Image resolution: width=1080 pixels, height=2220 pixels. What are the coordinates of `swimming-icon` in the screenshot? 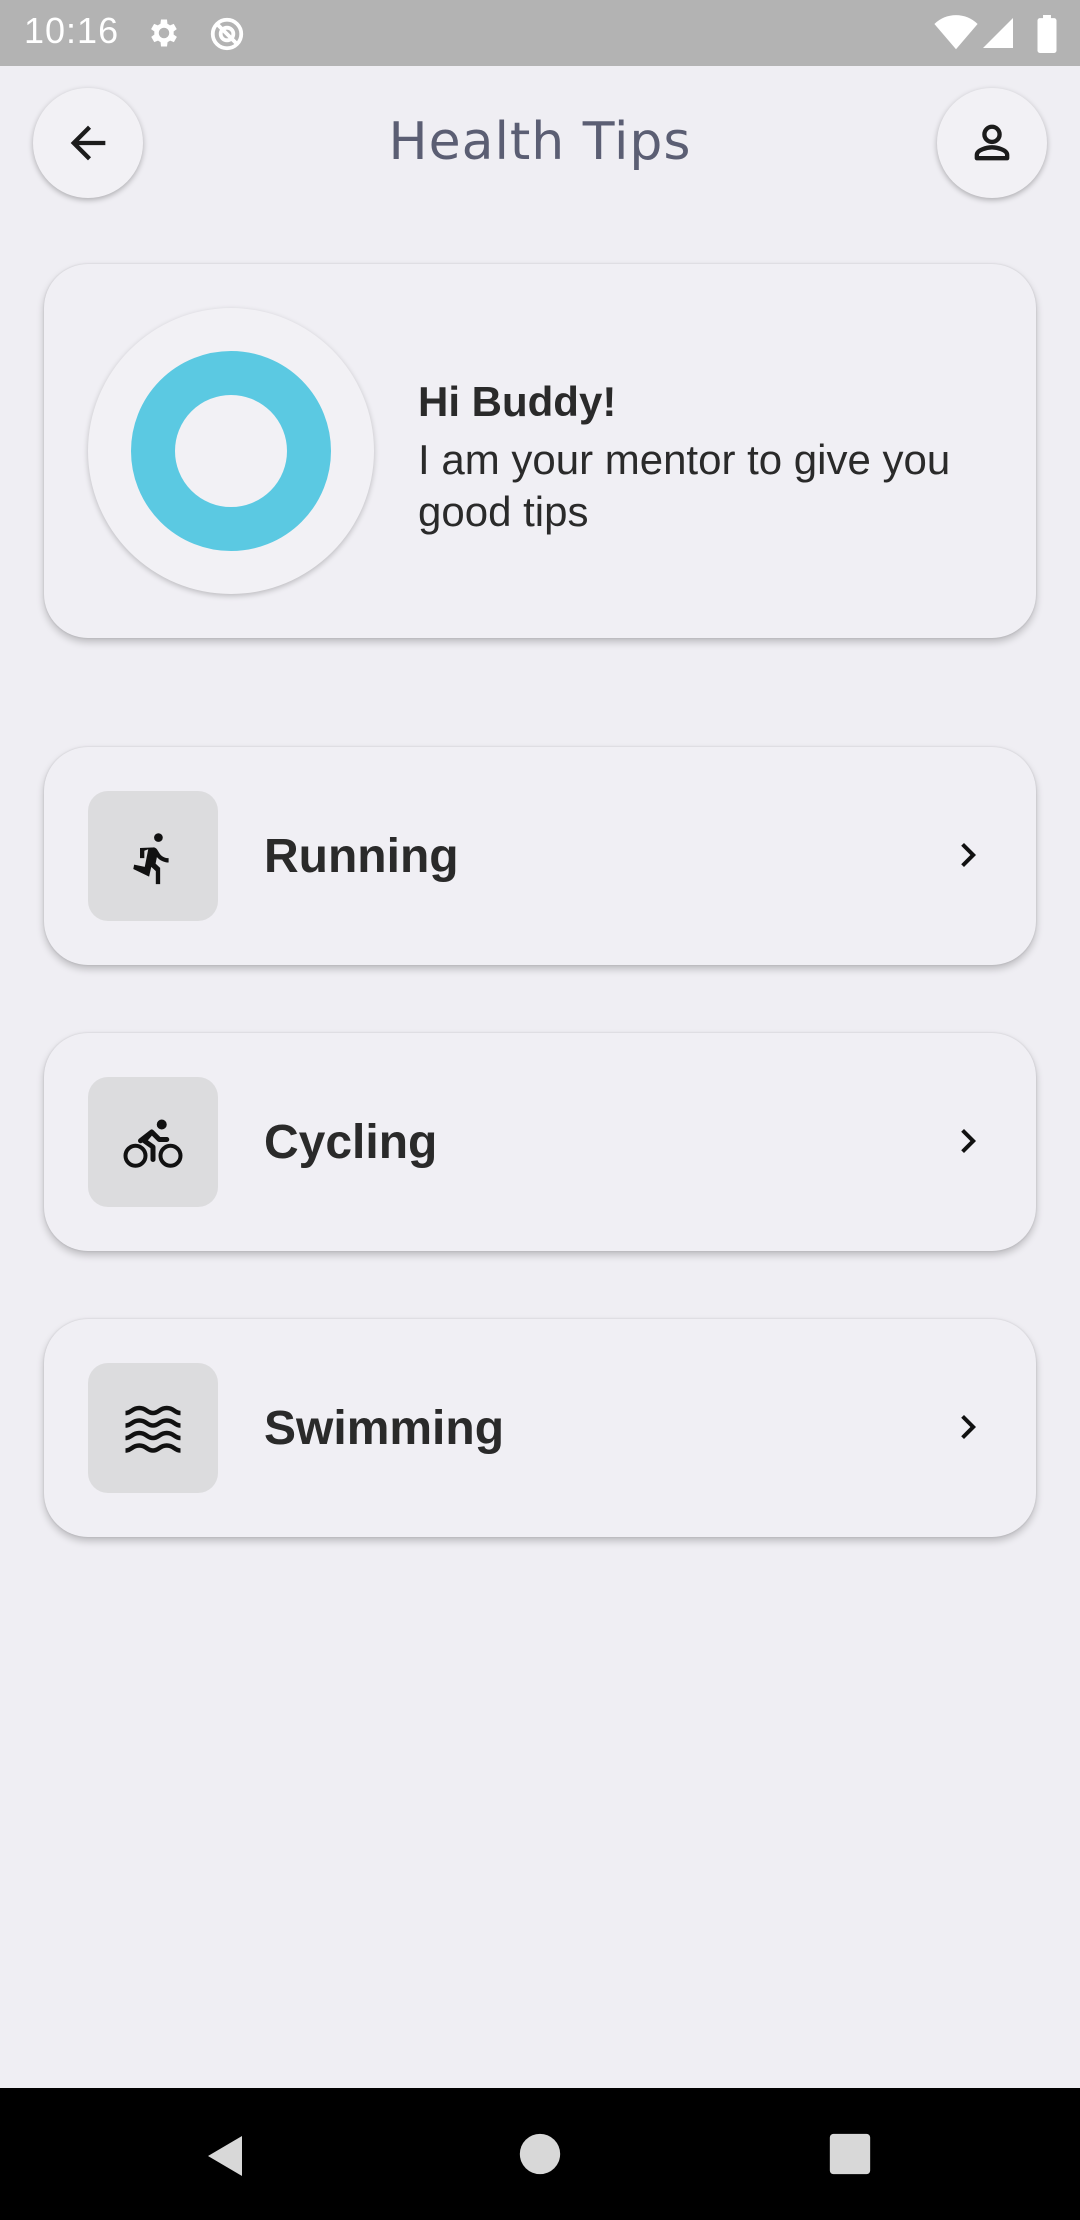 It's located at (153, 1429).